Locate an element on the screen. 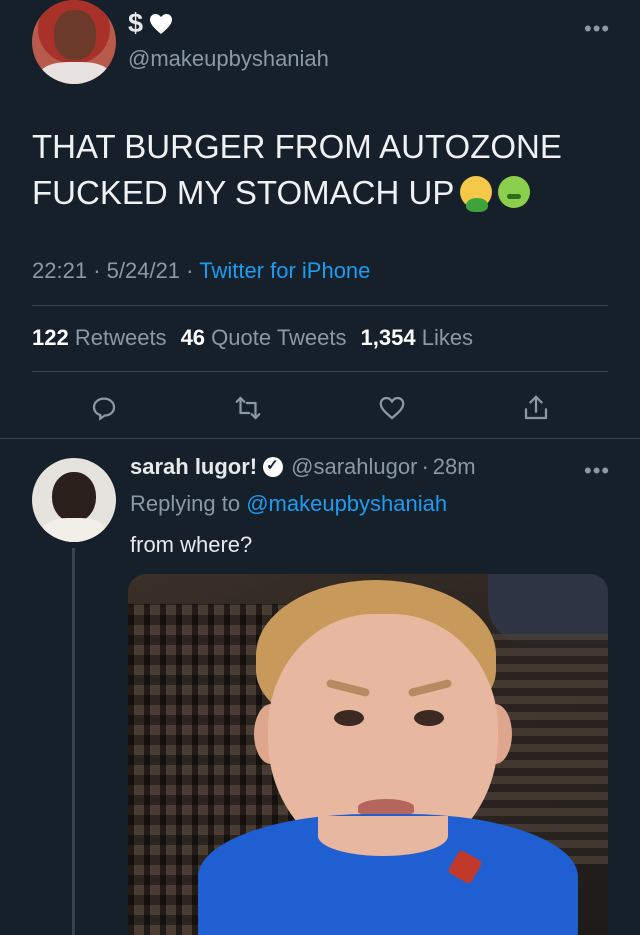 This screenshot has width=640, height=935. reply-button is located at coordinates (104, 408).